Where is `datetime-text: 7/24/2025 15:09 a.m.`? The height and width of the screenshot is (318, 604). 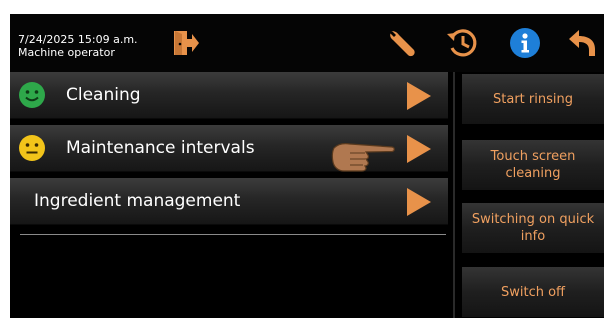 datetime-text: 7/24/2025 15:09 a.m. is located at coordinates (78, 39).